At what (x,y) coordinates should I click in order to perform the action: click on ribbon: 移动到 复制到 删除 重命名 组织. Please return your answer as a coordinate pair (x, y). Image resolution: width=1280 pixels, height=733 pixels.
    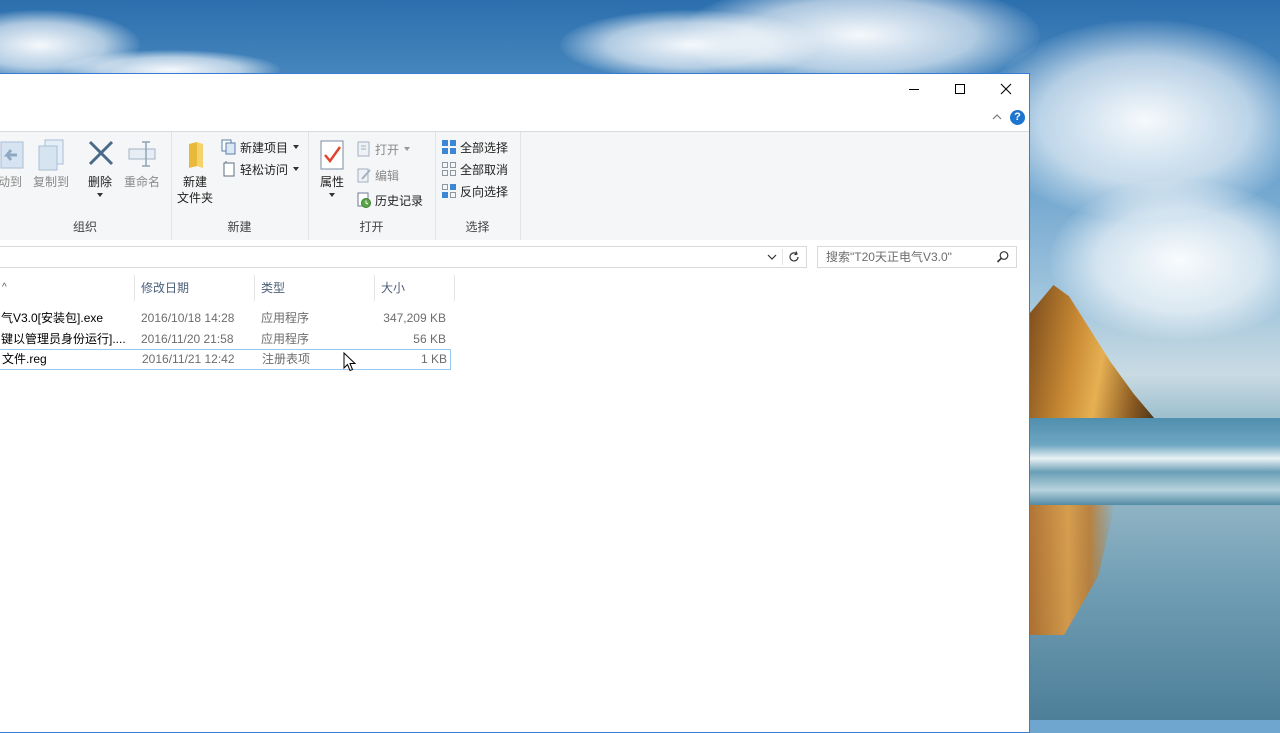
    Looking at the image, I should click on (514, 186).